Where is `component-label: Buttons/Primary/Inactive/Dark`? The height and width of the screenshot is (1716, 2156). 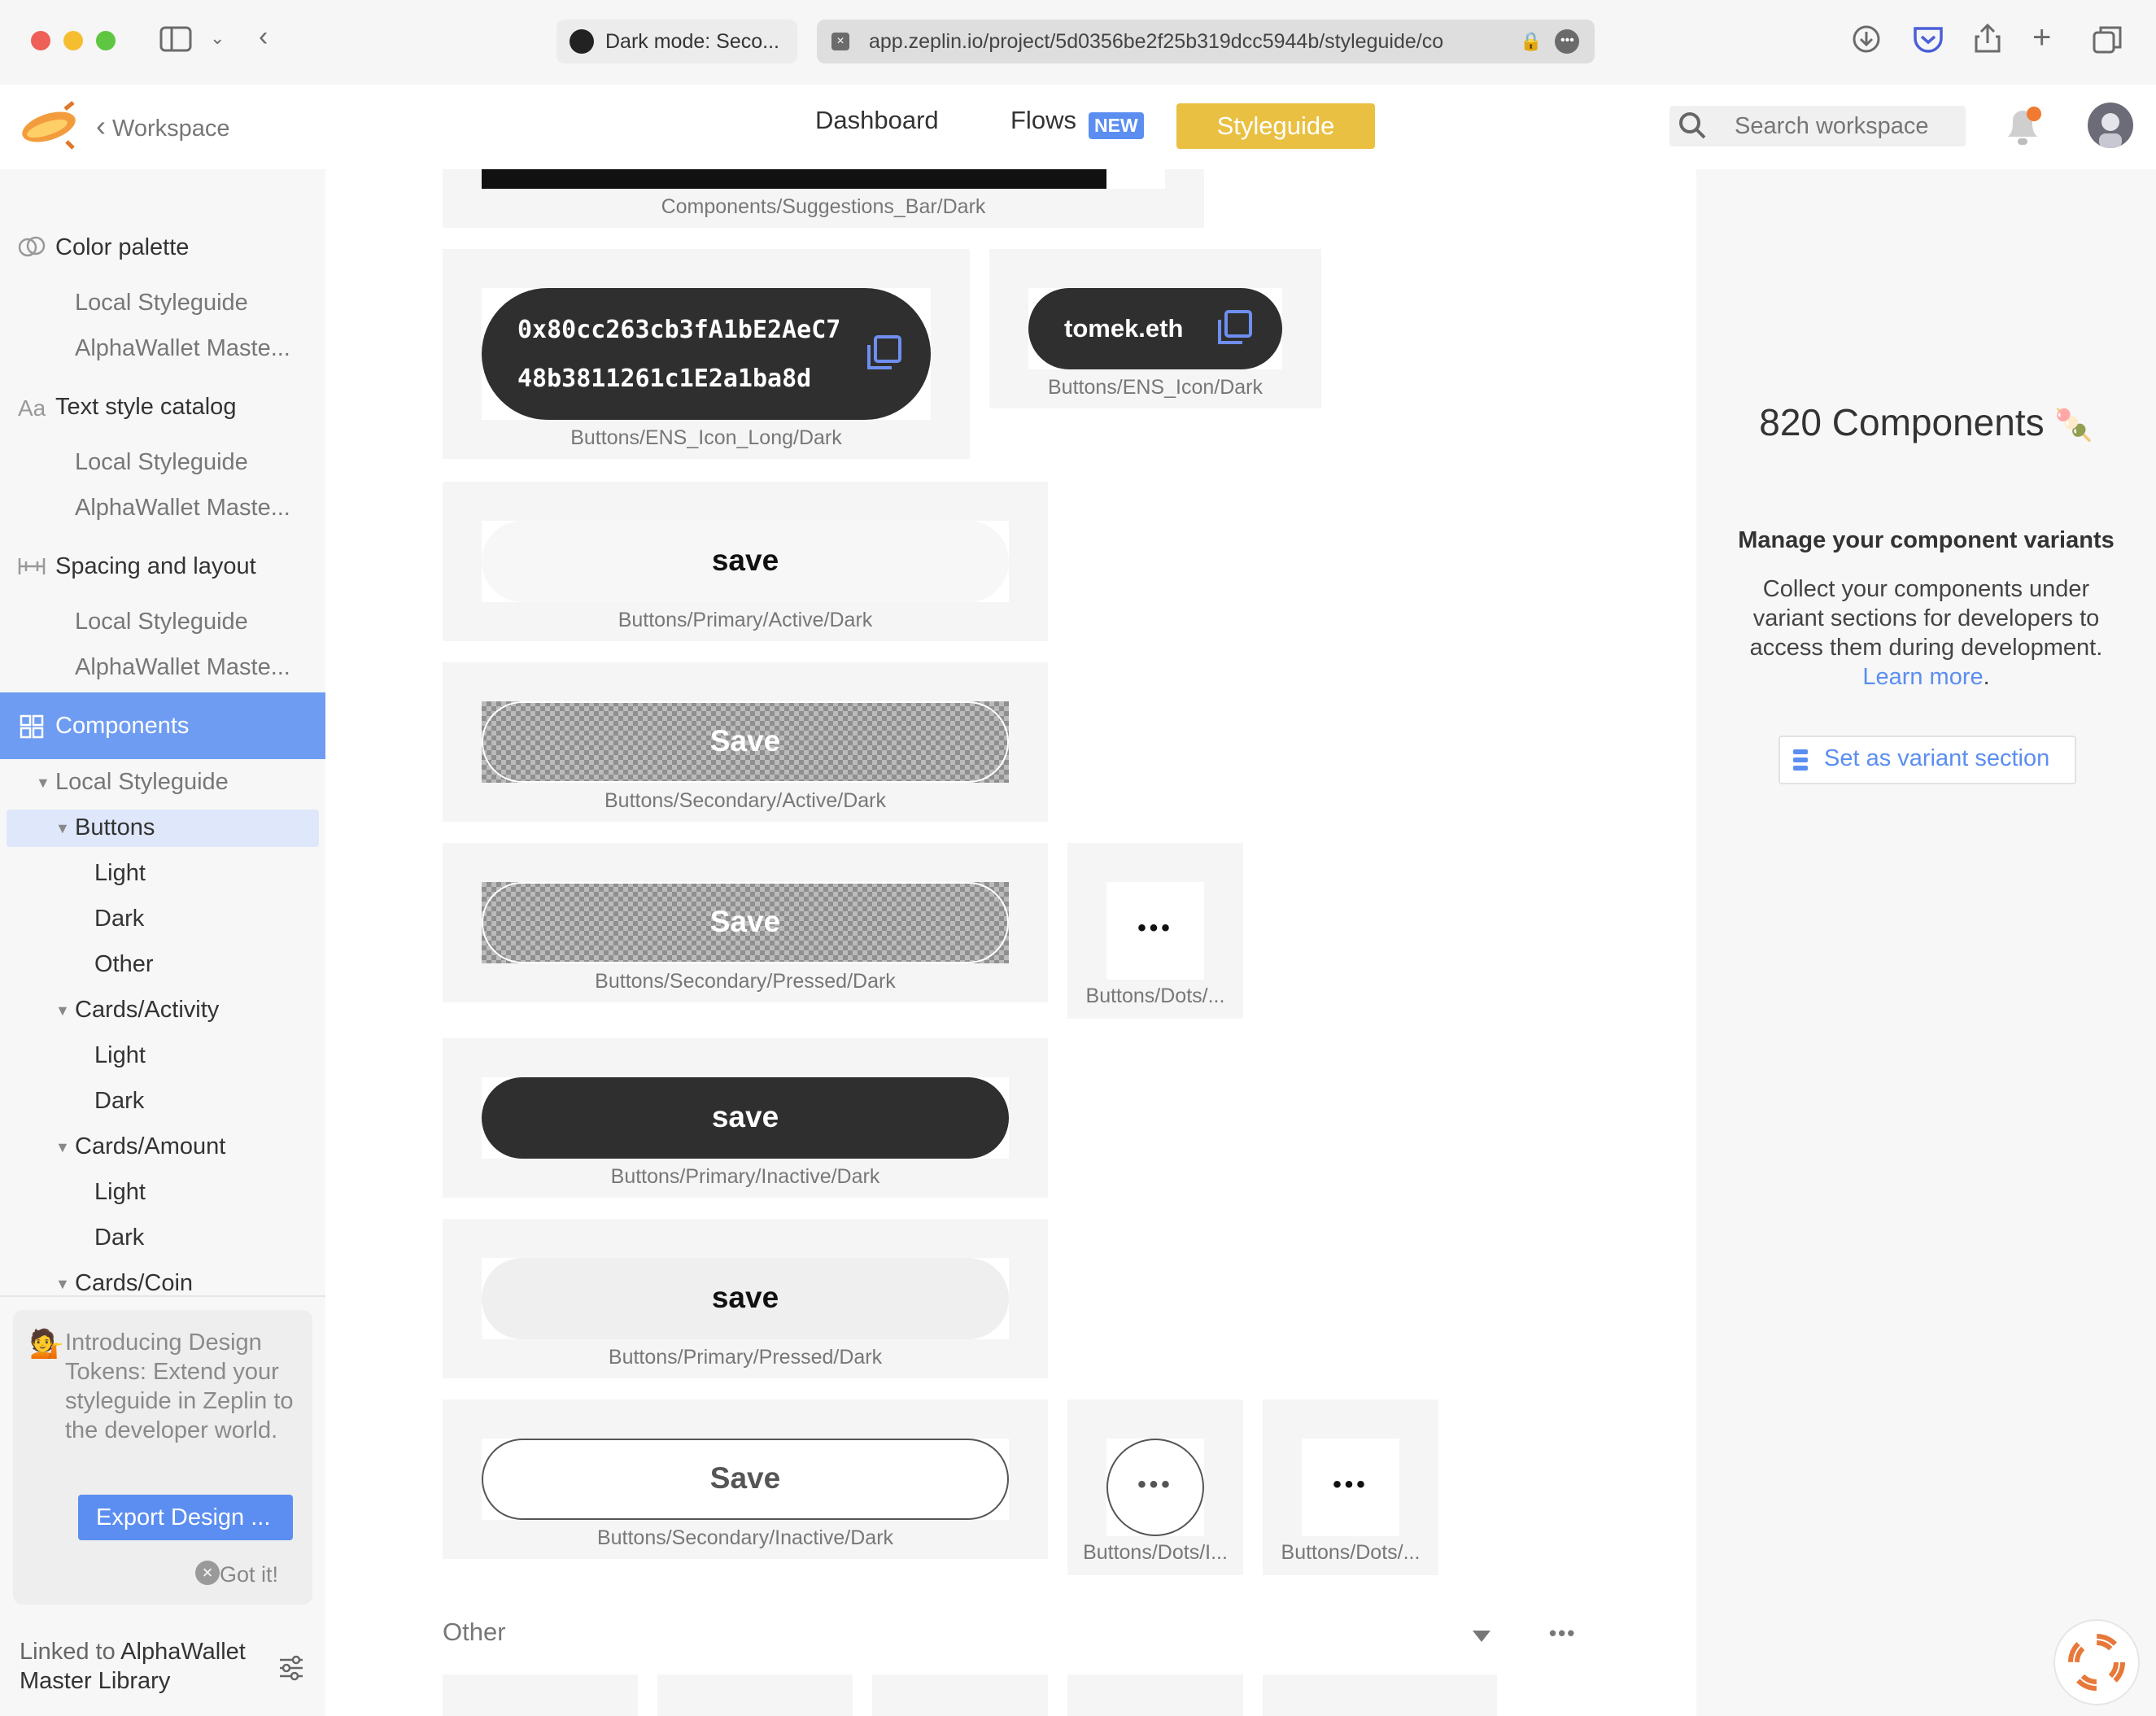
component-label: Buttons/Primary/Inactive/Dark is located at coordinates (745, 1176).